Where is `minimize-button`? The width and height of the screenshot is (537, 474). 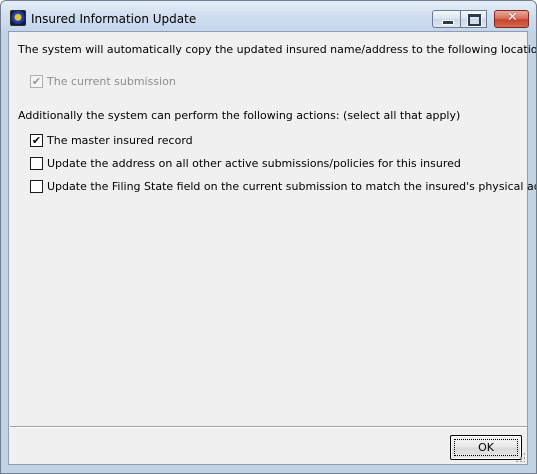 minimize-button is located at coordinates (446, 19).